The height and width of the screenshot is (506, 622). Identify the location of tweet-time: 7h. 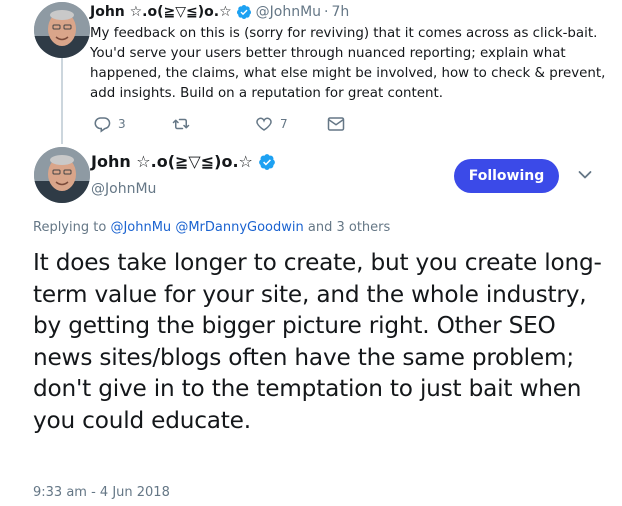
(341, 12).